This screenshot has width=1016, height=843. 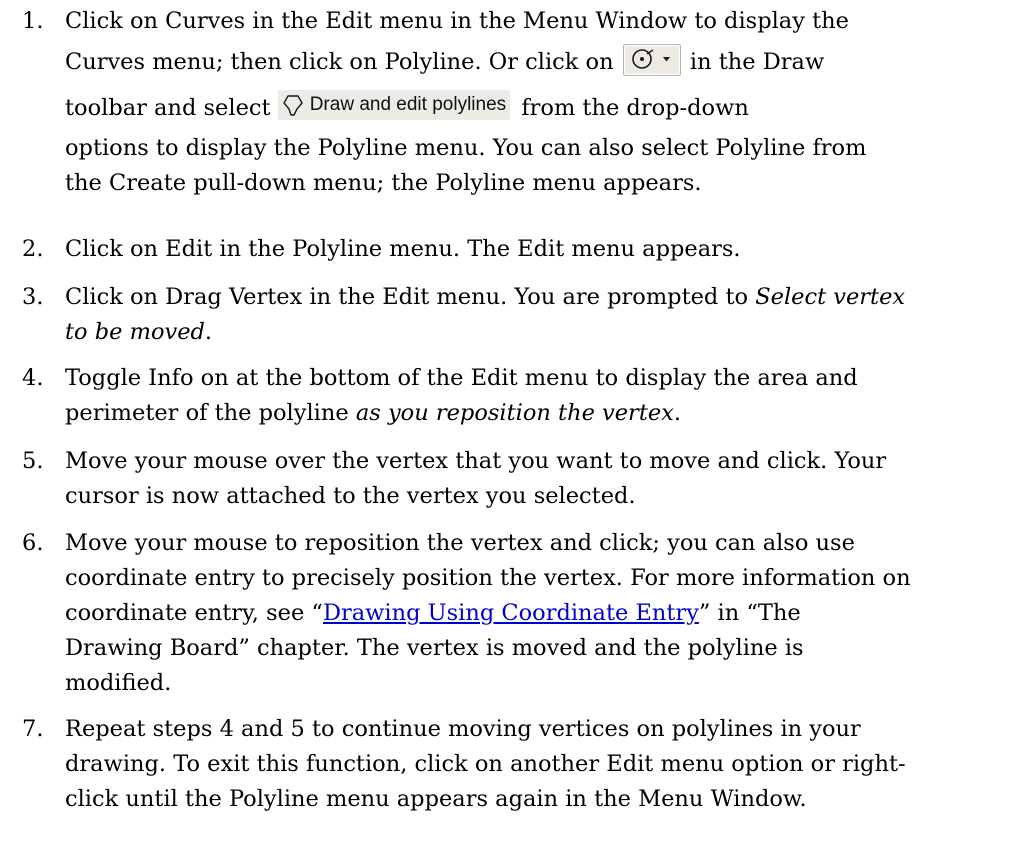 What do you see at coordinates (194, 613) in the screenshot?
I see `step-text-fragment: coordinate entry, see “` at bounding box center [194, 613].